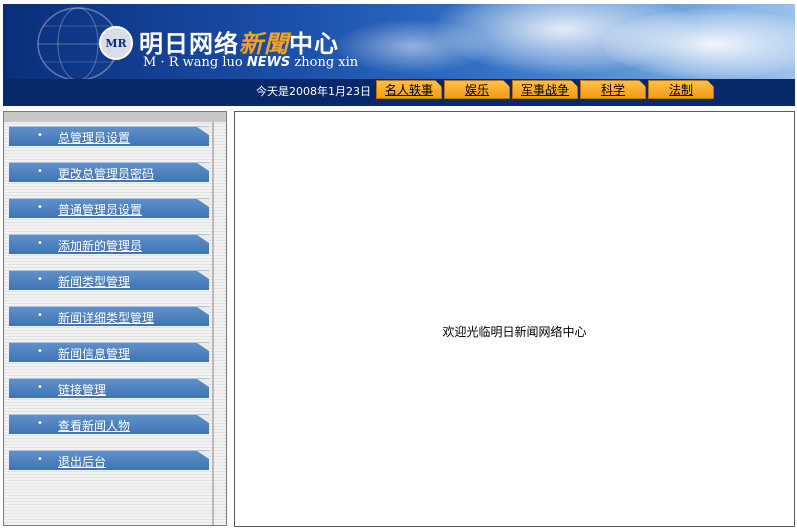 The width and height of the screenshot is (797, 530). Describe the element at coordinates (195, 62) in the screenshot. I see `subtitle-prefix: M · R wang luo` at that location.